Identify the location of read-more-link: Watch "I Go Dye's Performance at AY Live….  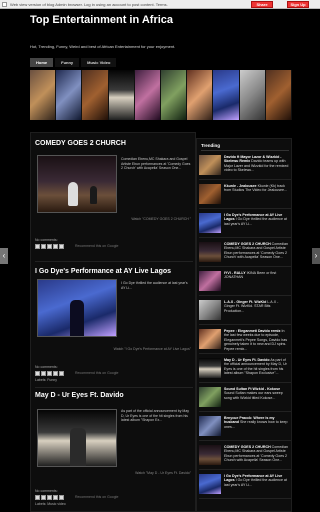
(152, 349).